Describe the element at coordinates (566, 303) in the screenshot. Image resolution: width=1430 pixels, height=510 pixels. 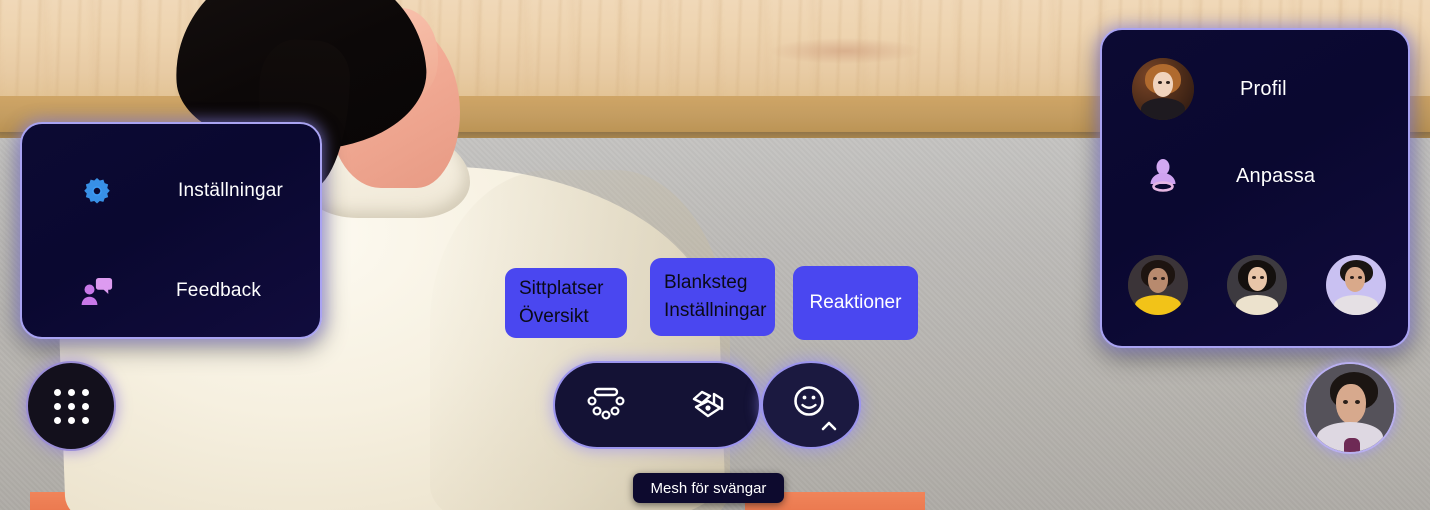
I see `chip-seating-overview: Sittplatser Översikt` at that location.